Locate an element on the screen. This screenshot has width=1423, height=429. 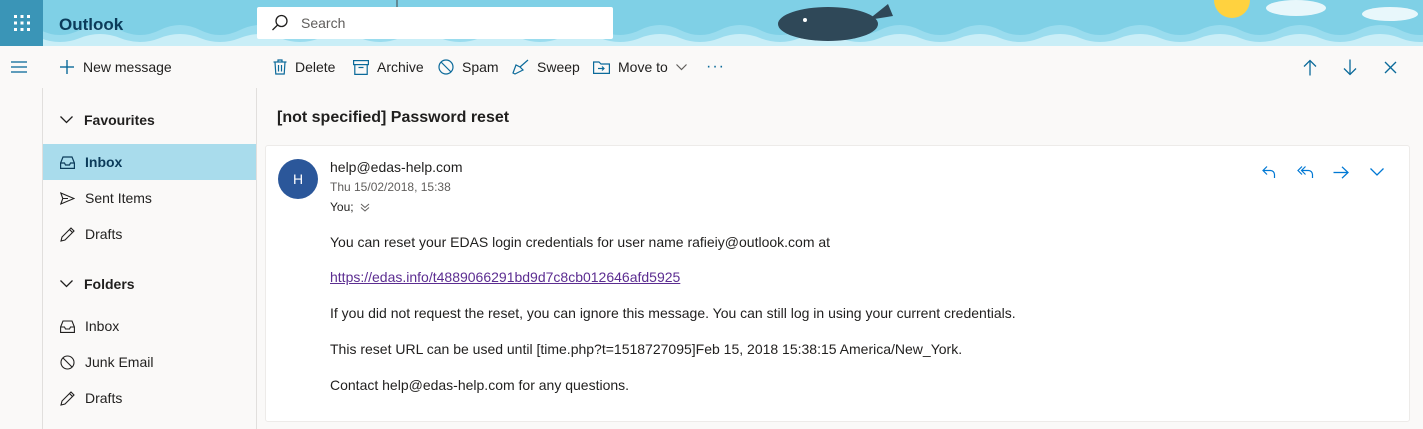
send-icon is located at coordinates (67, 198).